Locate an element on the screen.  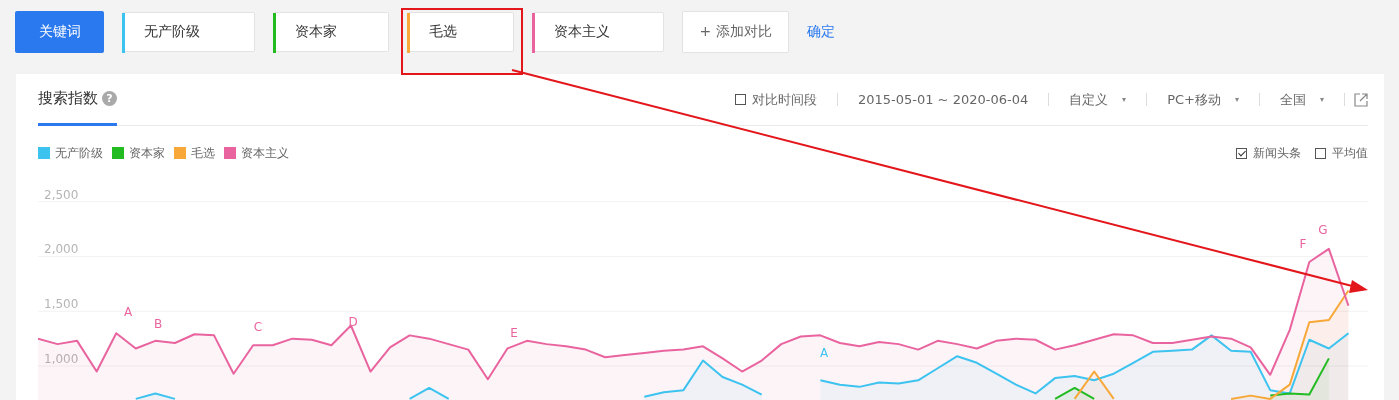
legend-label: 无产阶级 is located at coordinates (79, 153).